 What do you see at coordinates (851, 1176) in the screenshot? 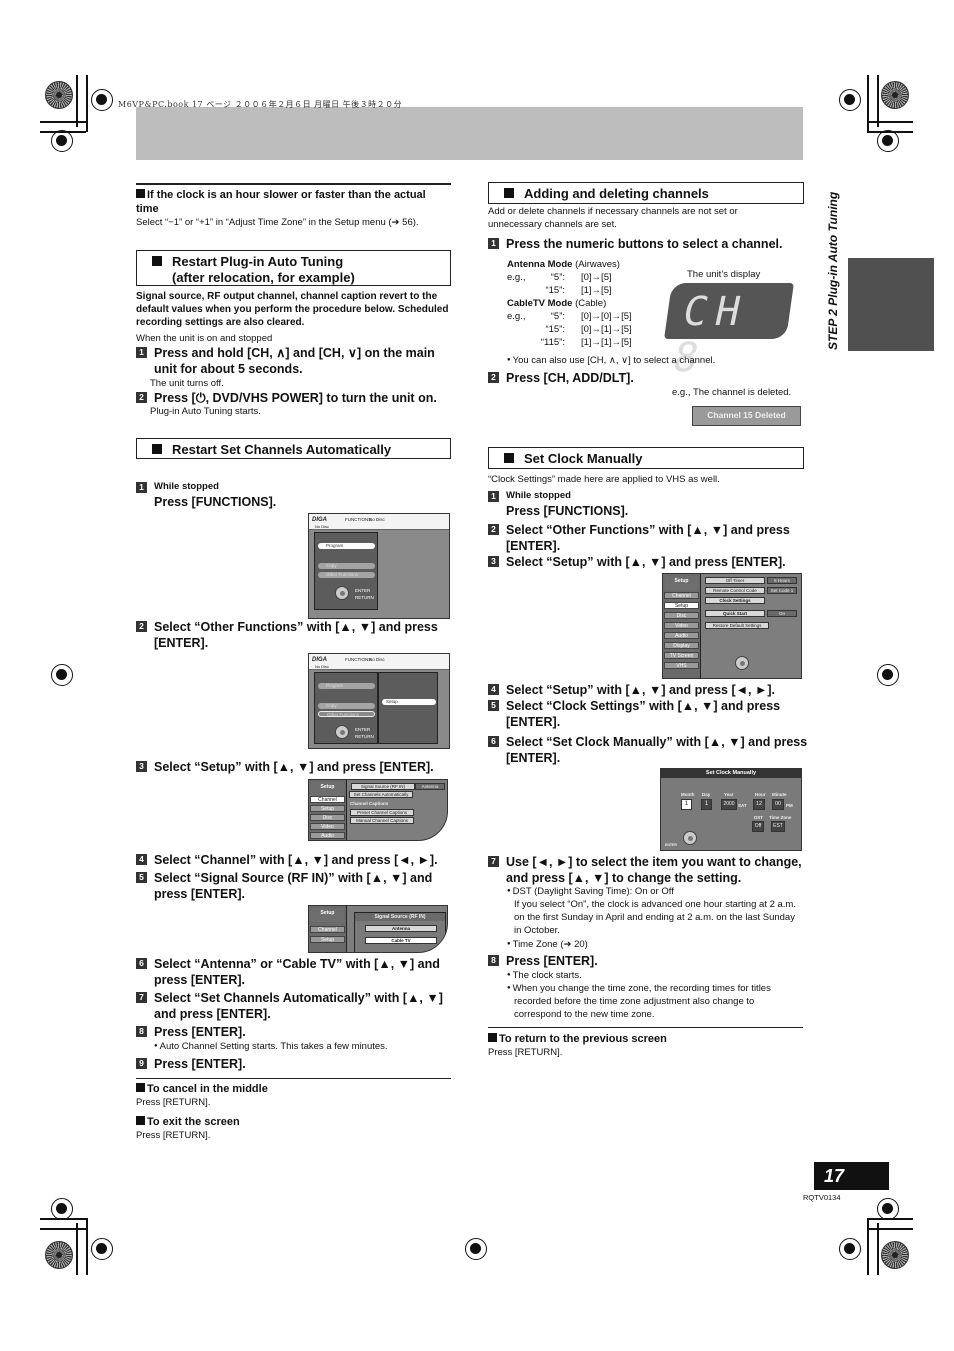
I see `page-number: 17` at bounding box center [851, 1176].